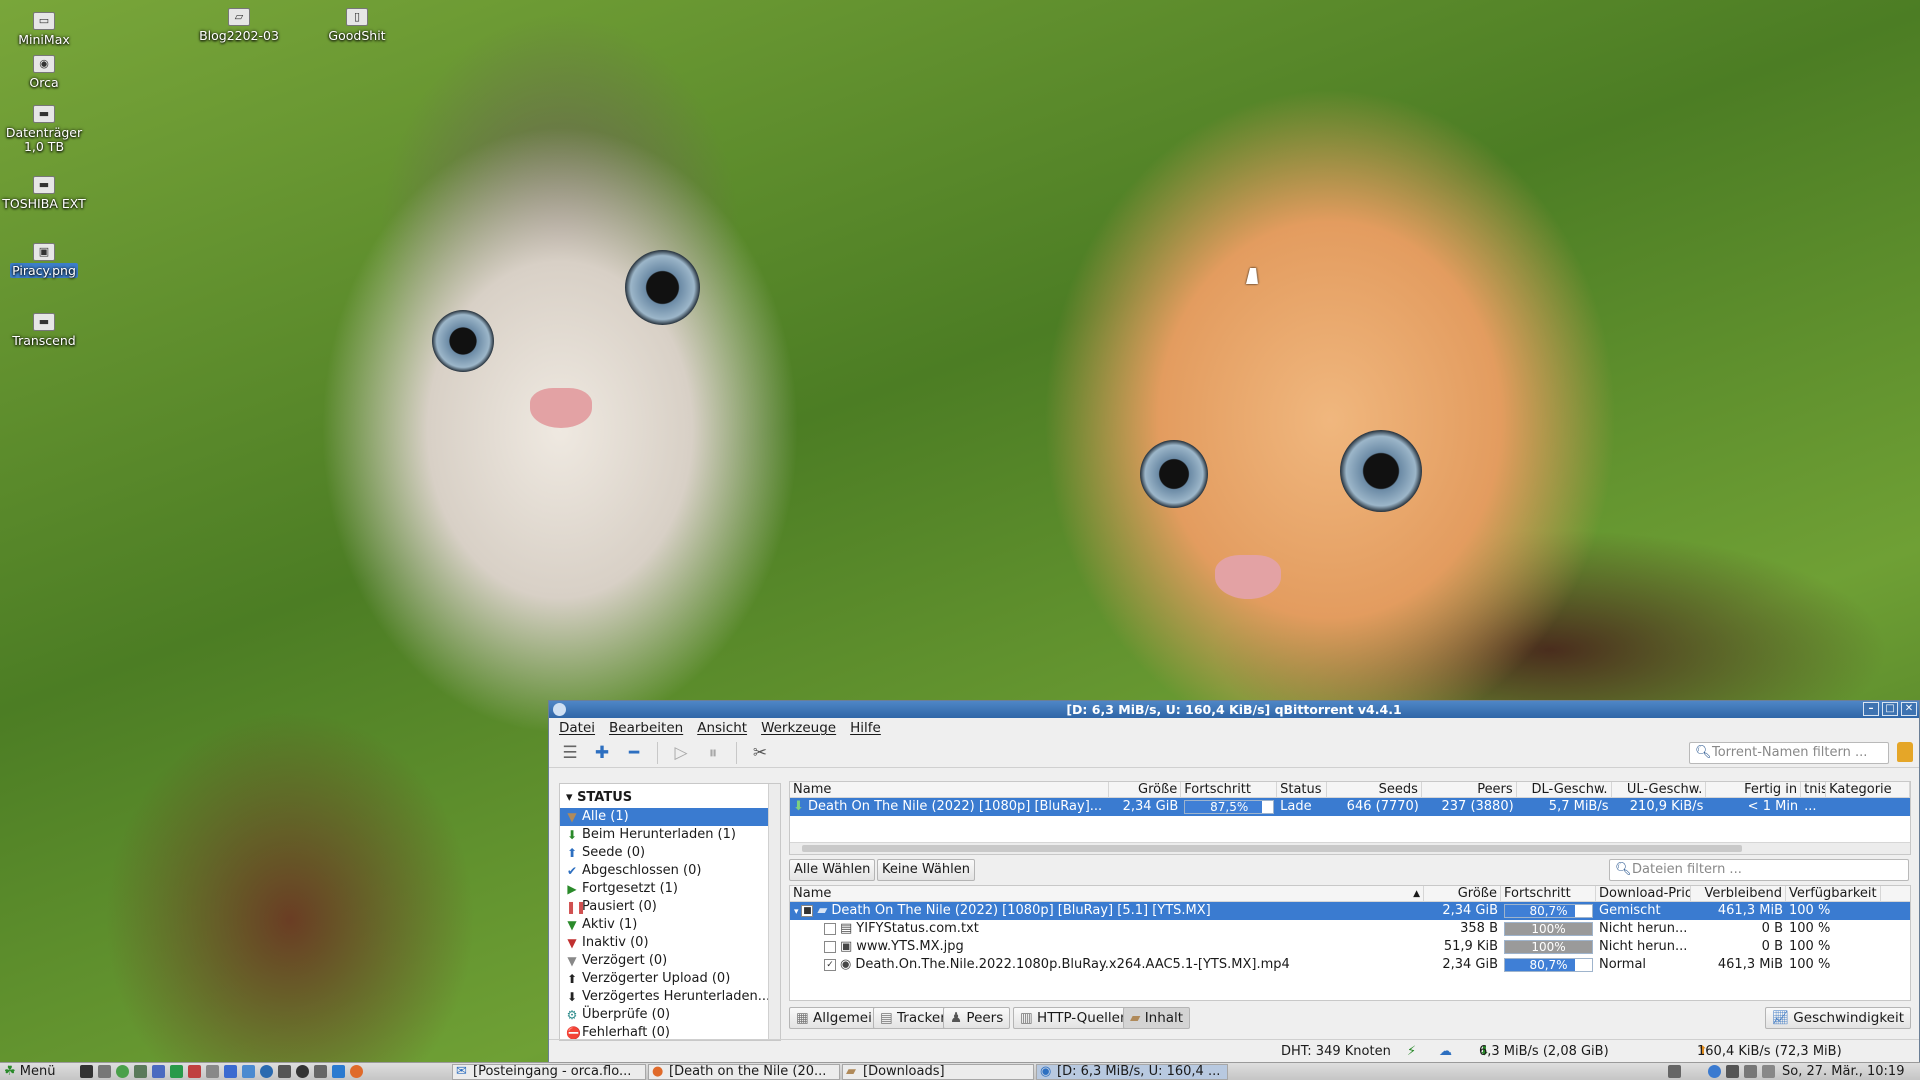  What do you see at coordinates (670, 979) in the screenshot?
I see `status-filter-item: ⬆ Verzögerter Upload (0)` at bounding box center [670, 979].